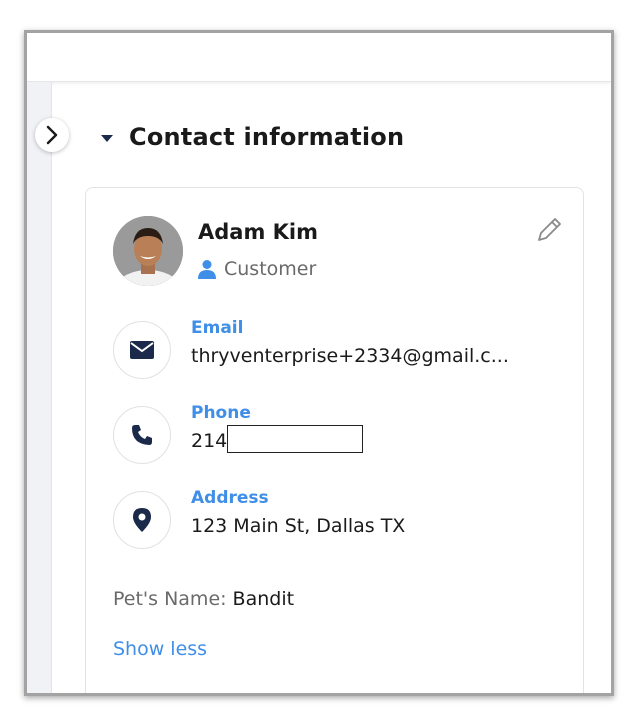 The width and height of the screenshot is (634, 716). I want to click on email-icon-badge, so click(142, 350).